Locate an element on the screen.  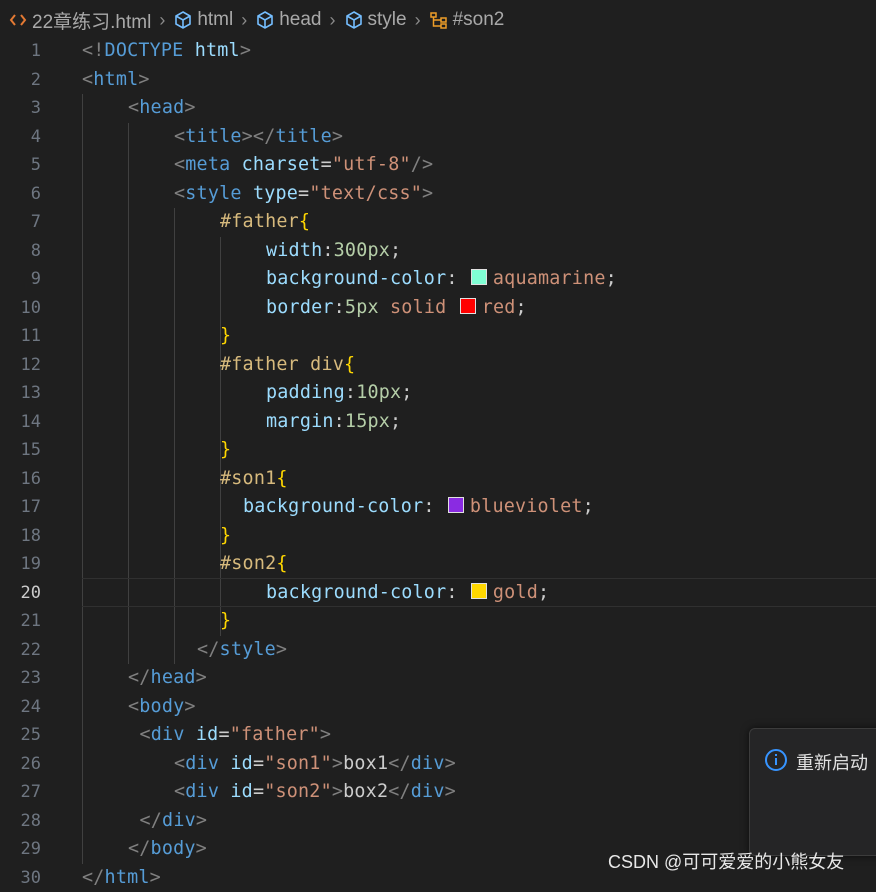
code-token: #father div is located at coordinates (282, 364).